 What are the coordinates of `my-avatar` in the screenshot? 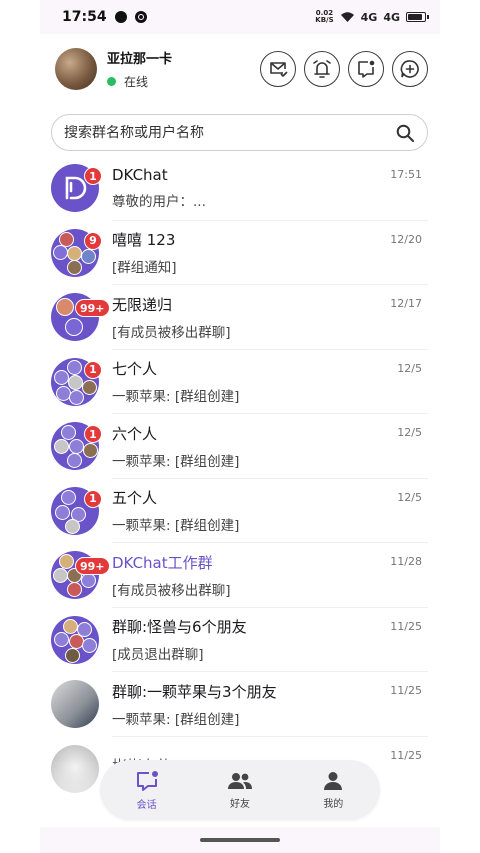 It's located at (76, 69).